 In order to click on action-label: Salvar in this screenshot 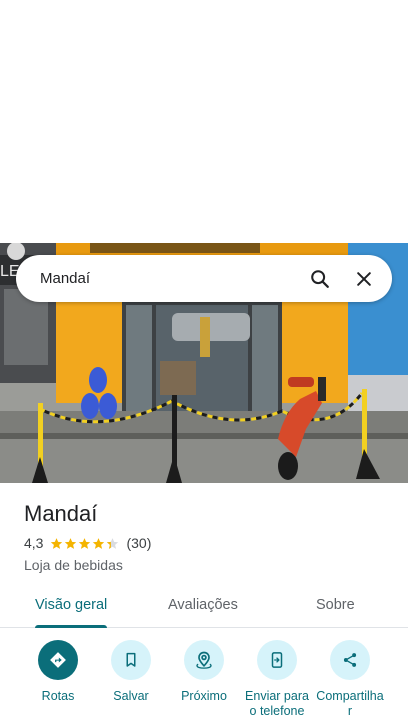, I will do `click(131, 696)`.